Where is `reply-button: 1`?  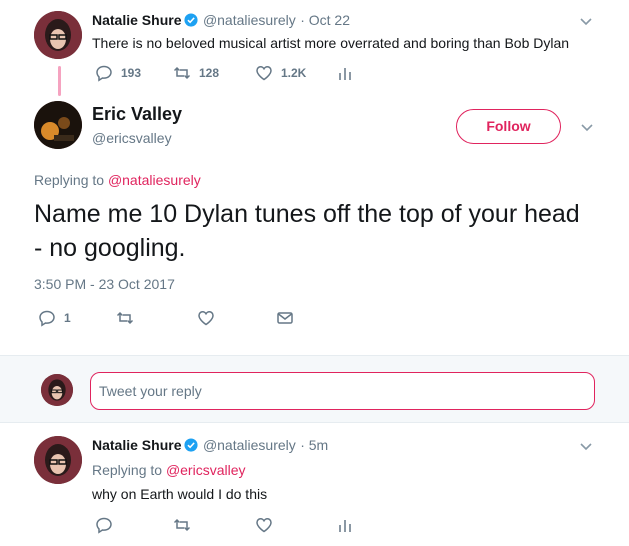
reply-button: 1 is located at coordinates (54, 318).